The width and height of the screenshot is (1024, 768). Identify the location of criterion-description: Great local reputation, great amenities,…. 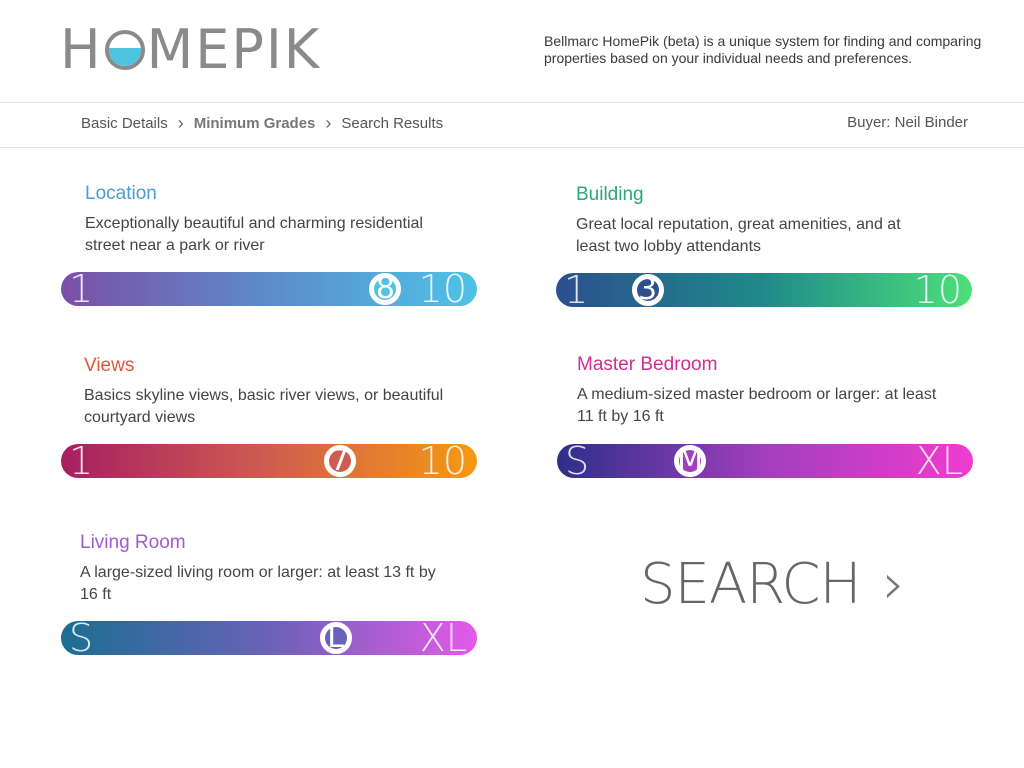
(738, 235).